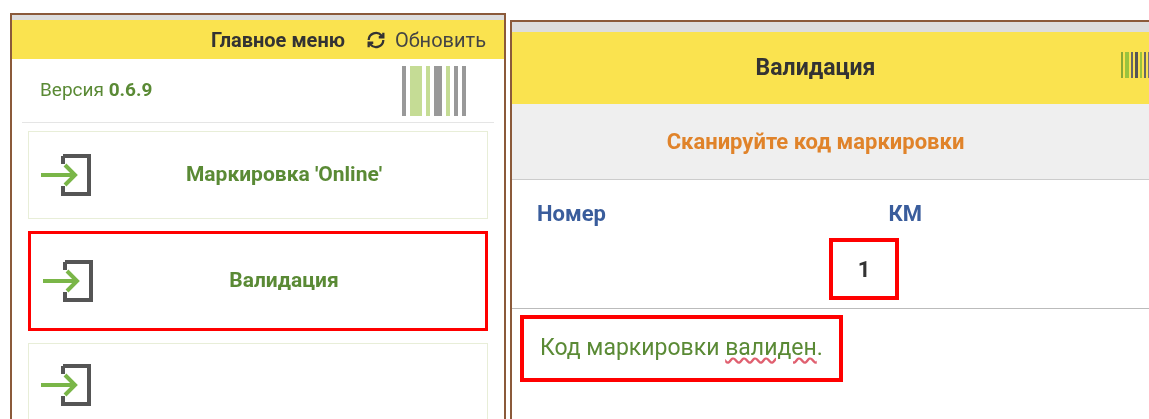 The image size is (1149, 419). Describe the element at coordinates (258, 175) in the screenshot. I see `menu-item: Маркировка 'Online'` at that location.